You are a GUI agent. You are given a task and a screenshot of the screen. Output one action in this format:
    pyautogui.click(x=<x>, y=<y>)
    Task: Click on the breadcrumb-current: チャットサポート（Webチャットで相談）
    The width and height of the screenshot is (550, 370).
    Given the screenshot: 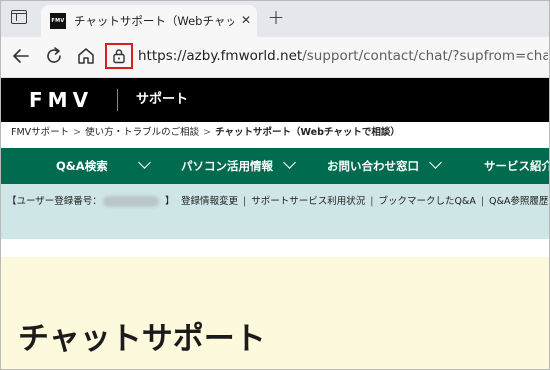 What is the action you would take?
    pyautogui.click(x=307, y=132)
    